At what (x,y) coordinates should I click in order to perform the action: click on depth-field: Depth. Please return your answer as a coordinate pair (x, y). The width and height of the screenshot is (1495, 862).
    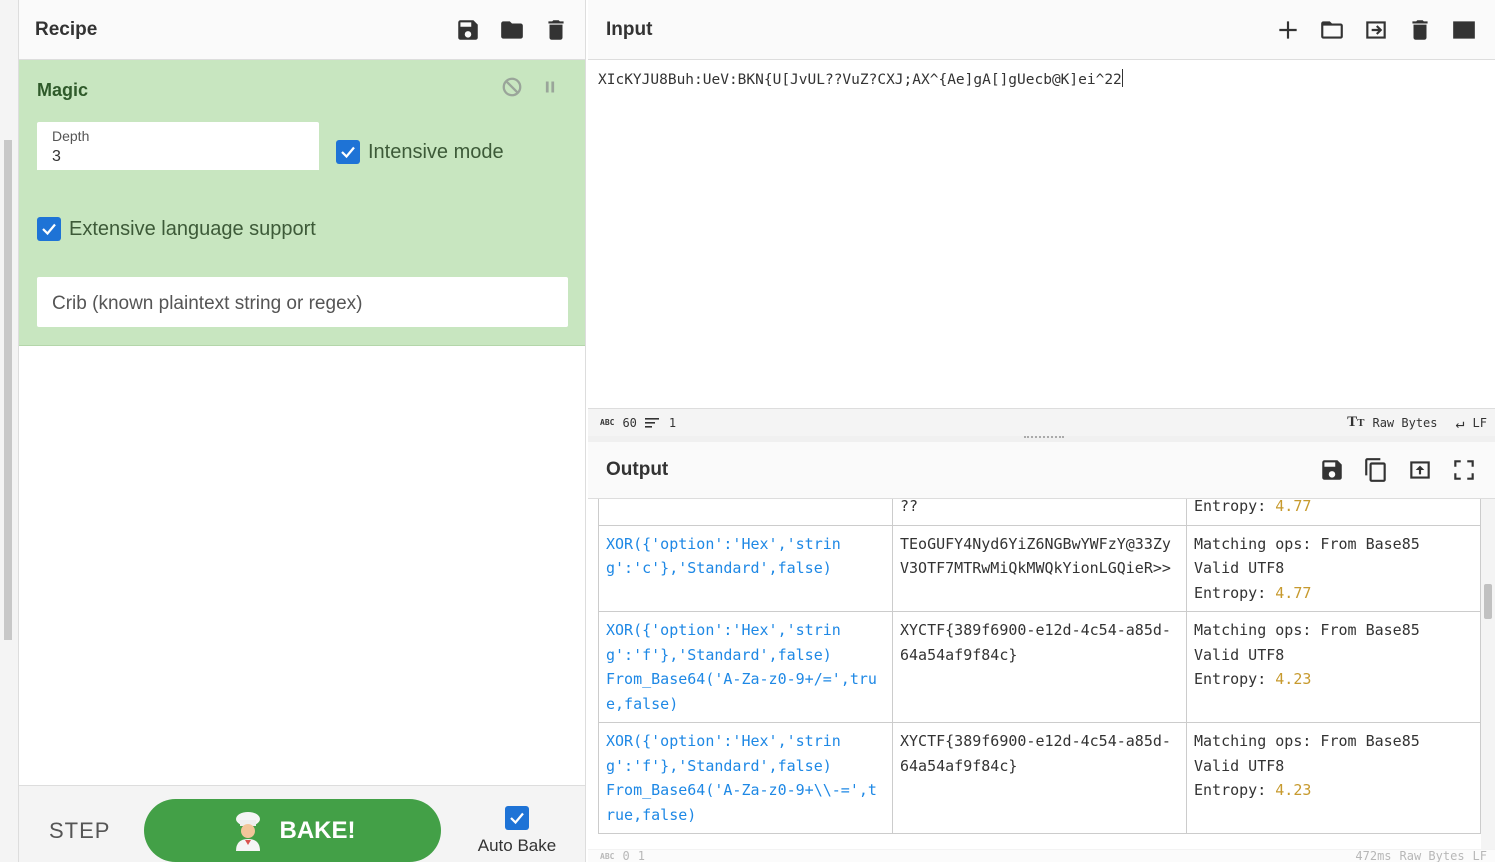
    Looking at the image, I should click on (178, 147).